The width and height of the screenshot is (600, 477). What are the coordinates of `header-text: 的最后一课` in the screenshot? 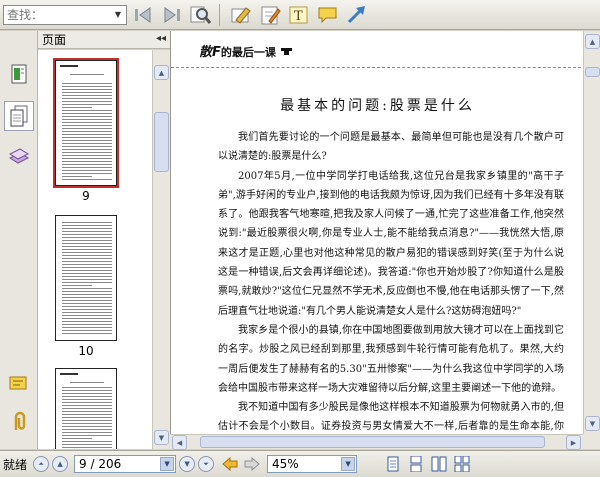 It's located at (248, 52).